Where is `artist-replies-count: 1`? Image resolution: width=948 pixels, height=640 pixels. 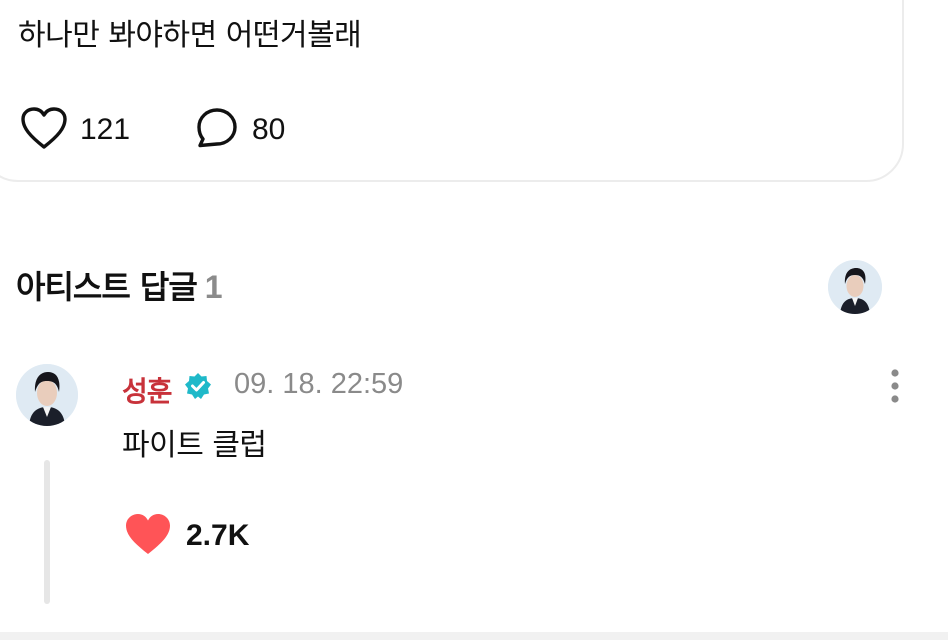
artist-replies-count: 1 is located at coordinates (213, 287).